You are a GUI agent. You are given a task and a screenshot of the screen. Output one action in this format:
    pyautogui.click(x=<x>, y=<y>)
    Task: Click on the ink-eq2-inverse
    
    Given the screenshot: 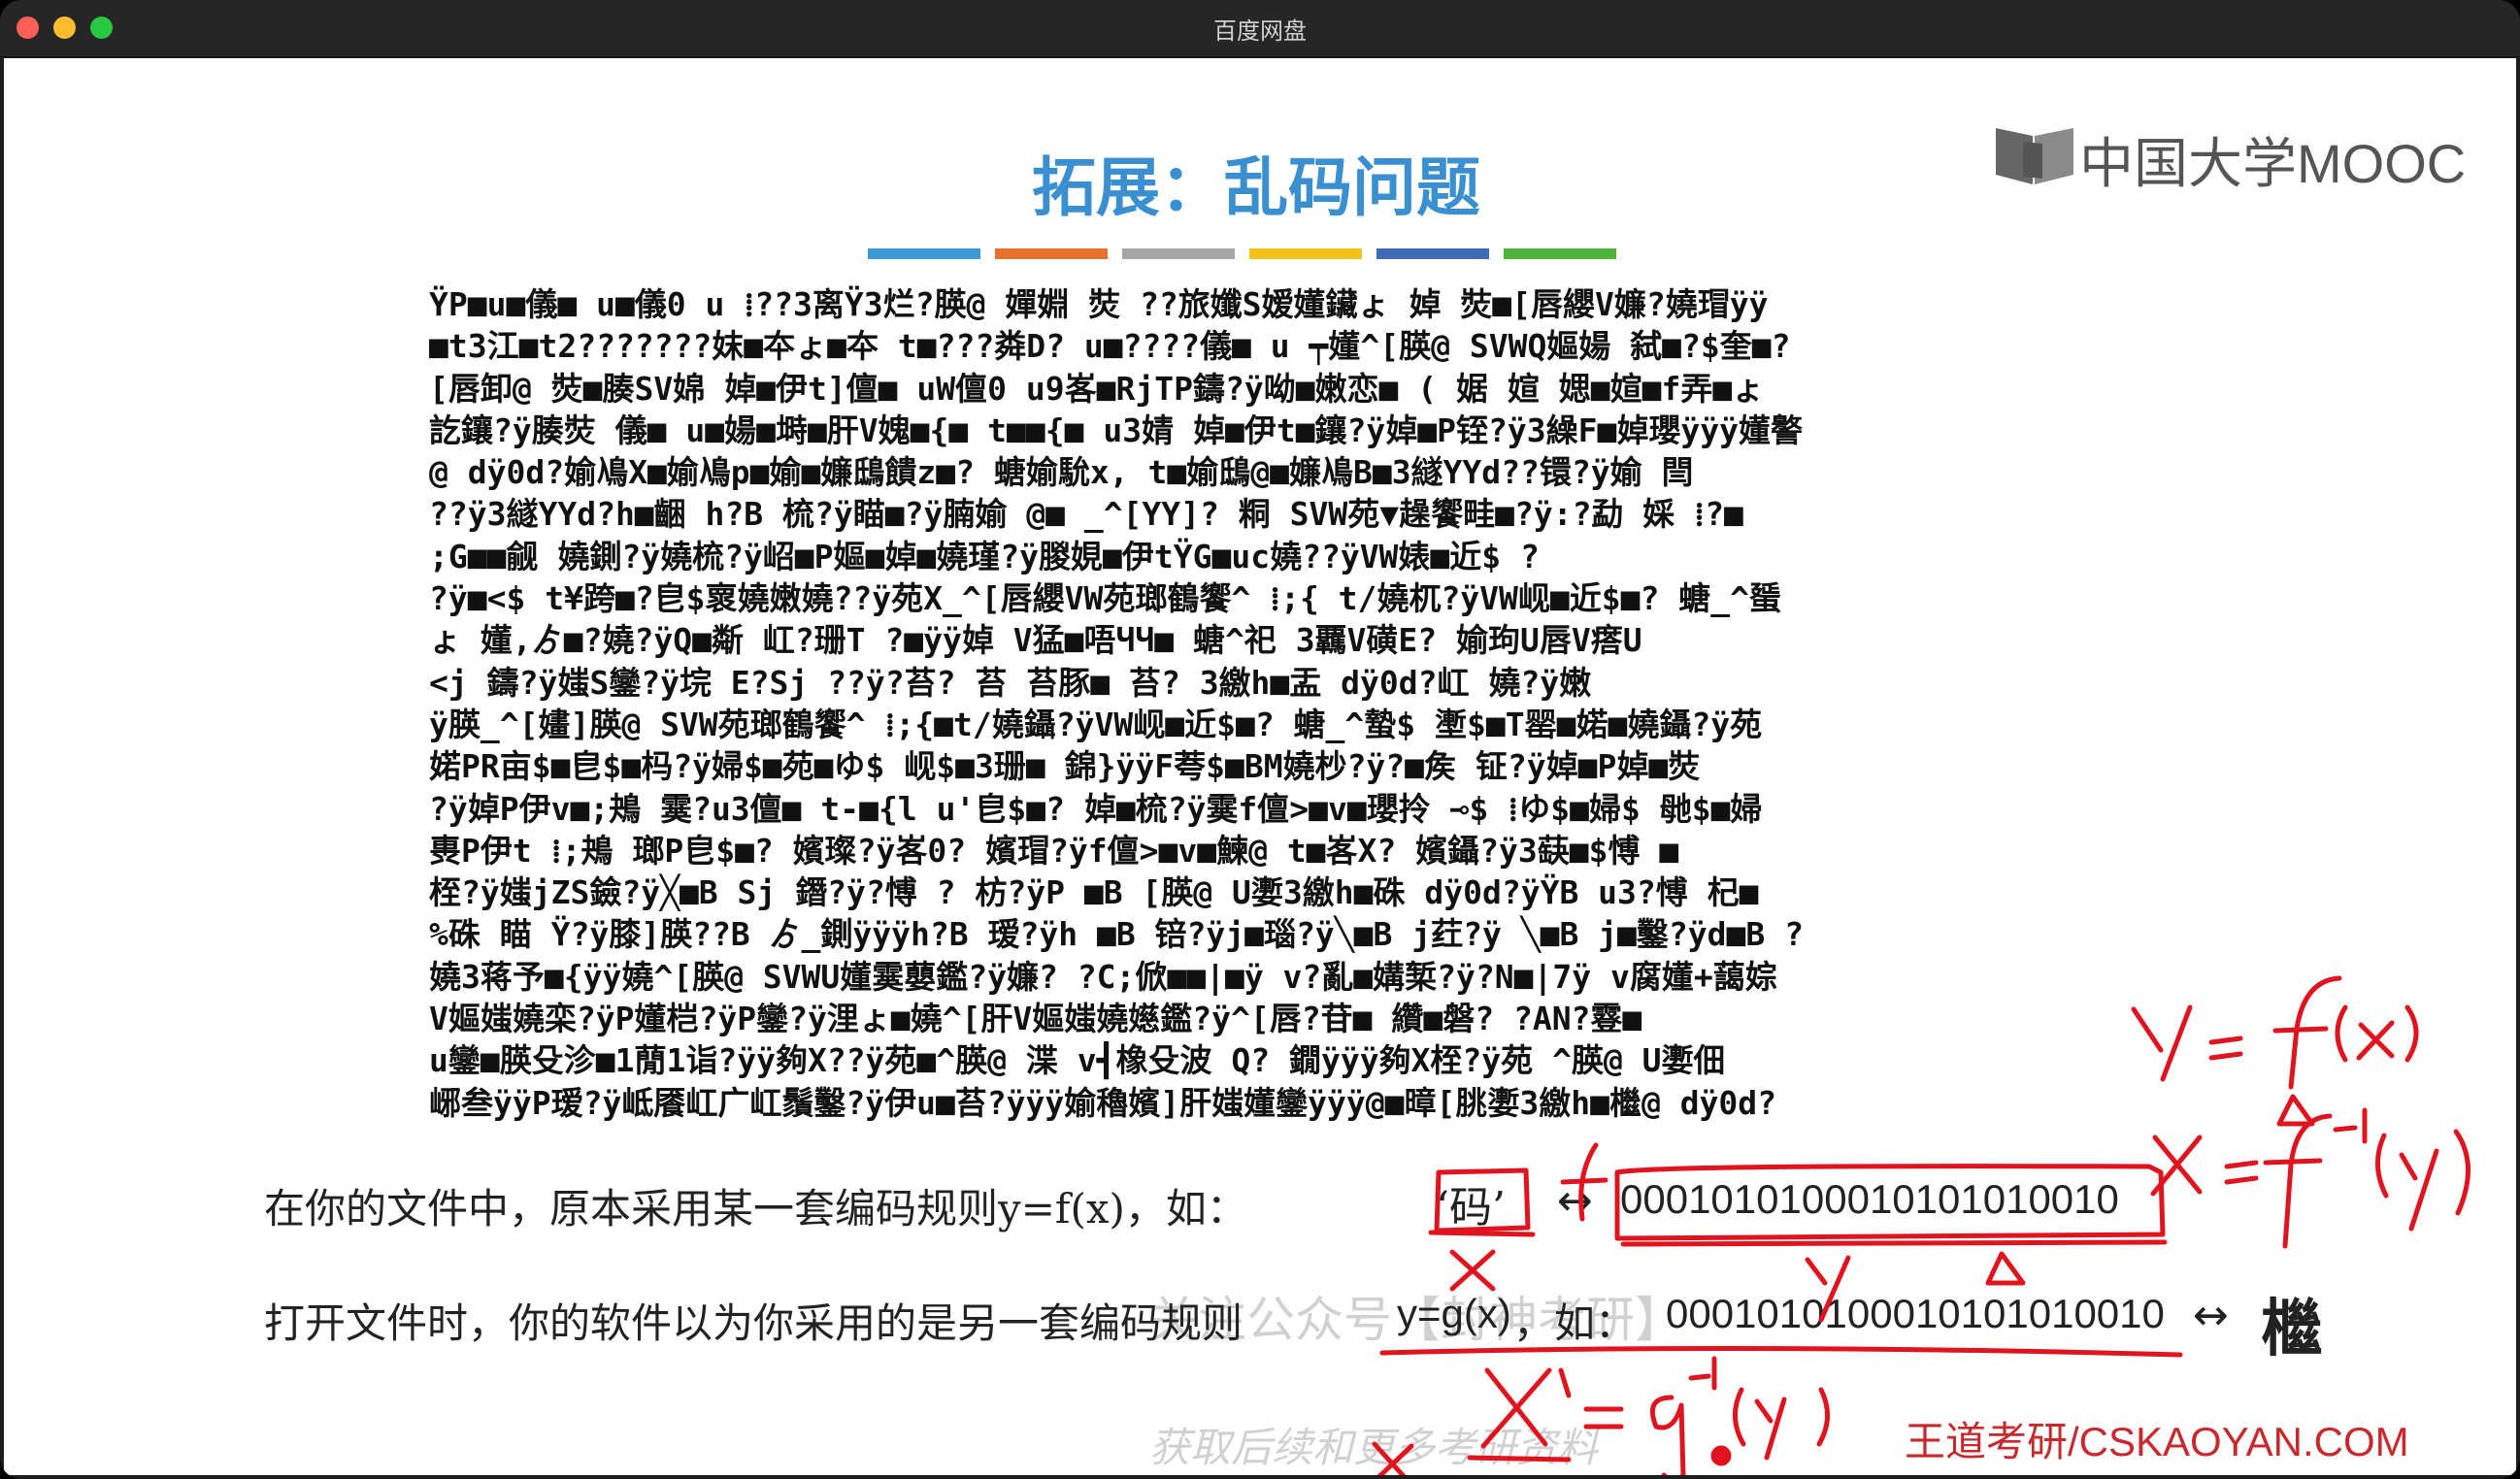 What is the action you would take?
    pyautogui.click(x=2350, y=1125)
    